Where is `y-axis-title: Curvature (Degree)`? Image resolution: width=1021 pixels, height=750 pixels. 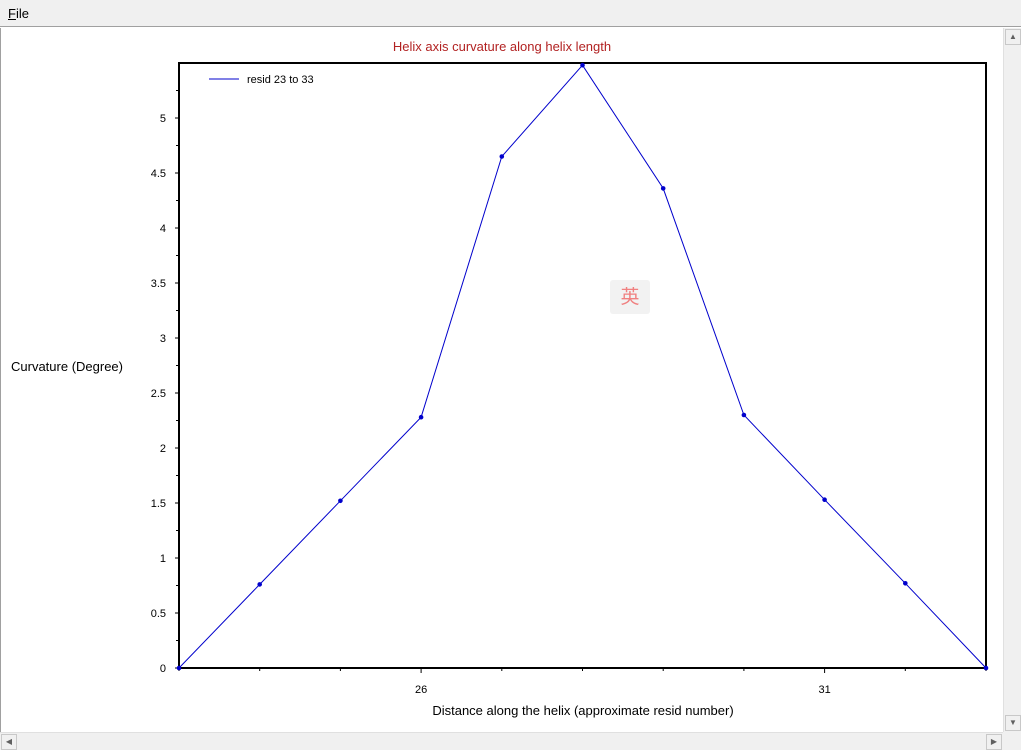
y-axis-title: Curvature (Degree) is located at coordinates (67, 366).